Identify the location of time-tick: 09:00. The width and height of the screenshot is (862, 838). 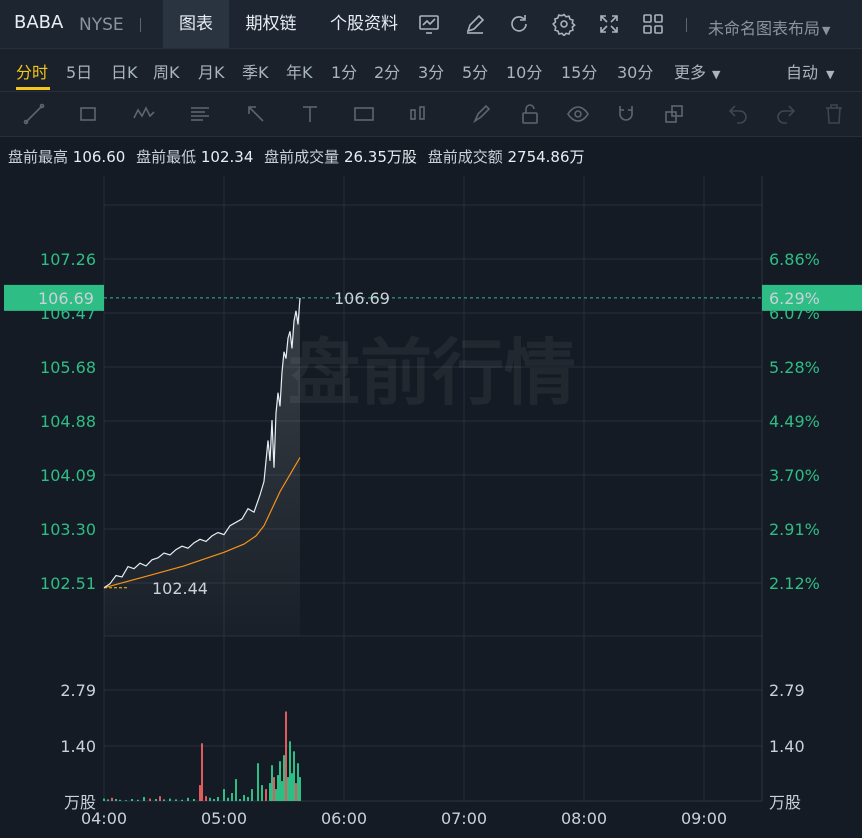
(704, 818).